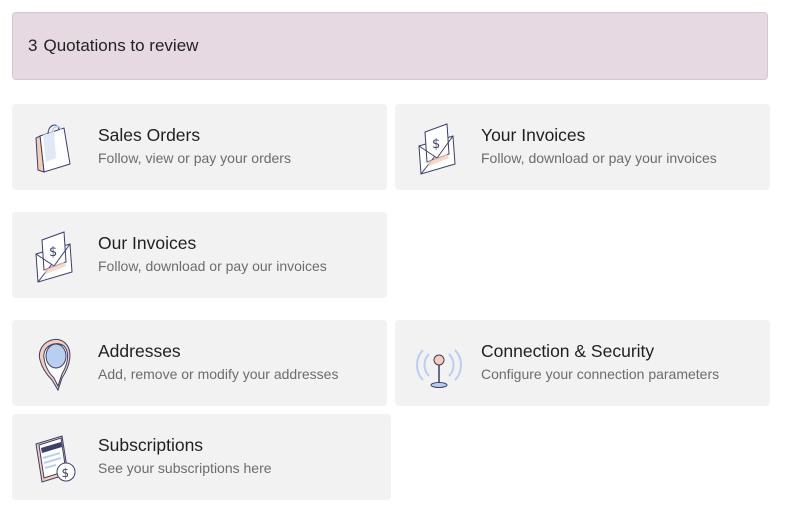 The width and height of the screenshot is (788, 525). Describe the element at coordinates (438, 363) in the screenshot. I see `antenna-icon` at that location.